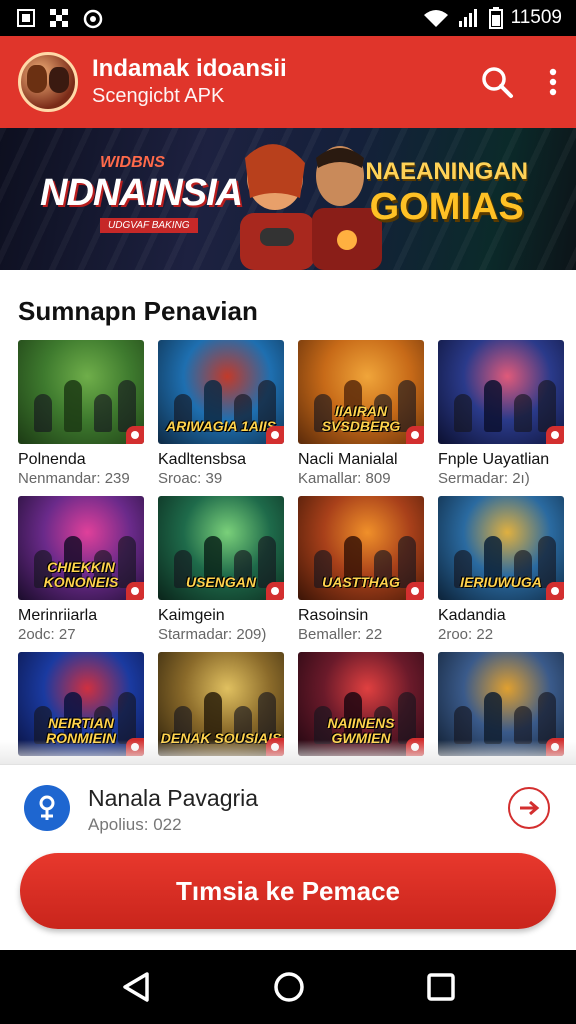 This screenshot has height=1024, width=576. Describe the element at coordinates (553, 82) in the screenshot. I see `more-vert-icon` at that location.